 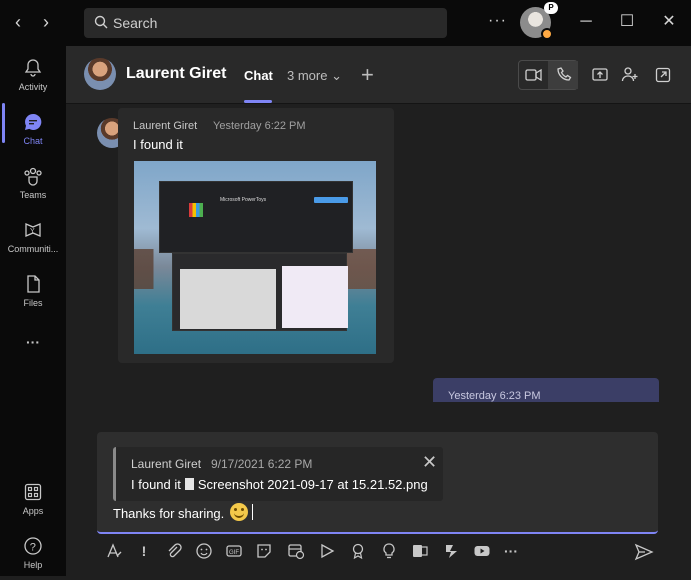 I want to click on file-icon, so click(x=33, y=284).